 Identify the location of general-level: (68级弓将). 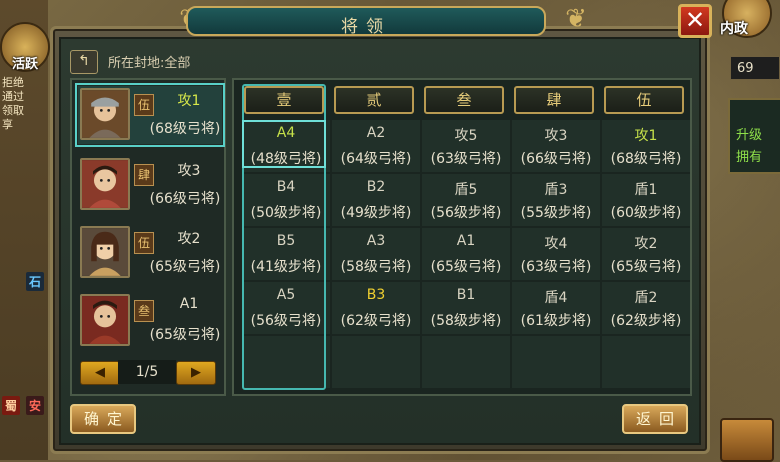
(185, 129).